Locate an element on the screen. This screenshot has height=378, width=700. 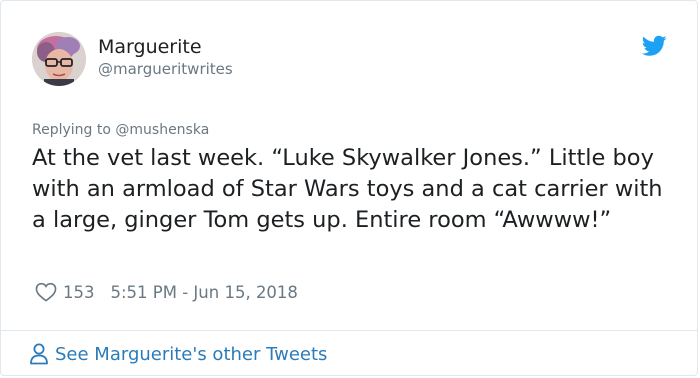
see-other-tweets-label: See Marguerite's other Tweets is located at coordinates (191, 354).